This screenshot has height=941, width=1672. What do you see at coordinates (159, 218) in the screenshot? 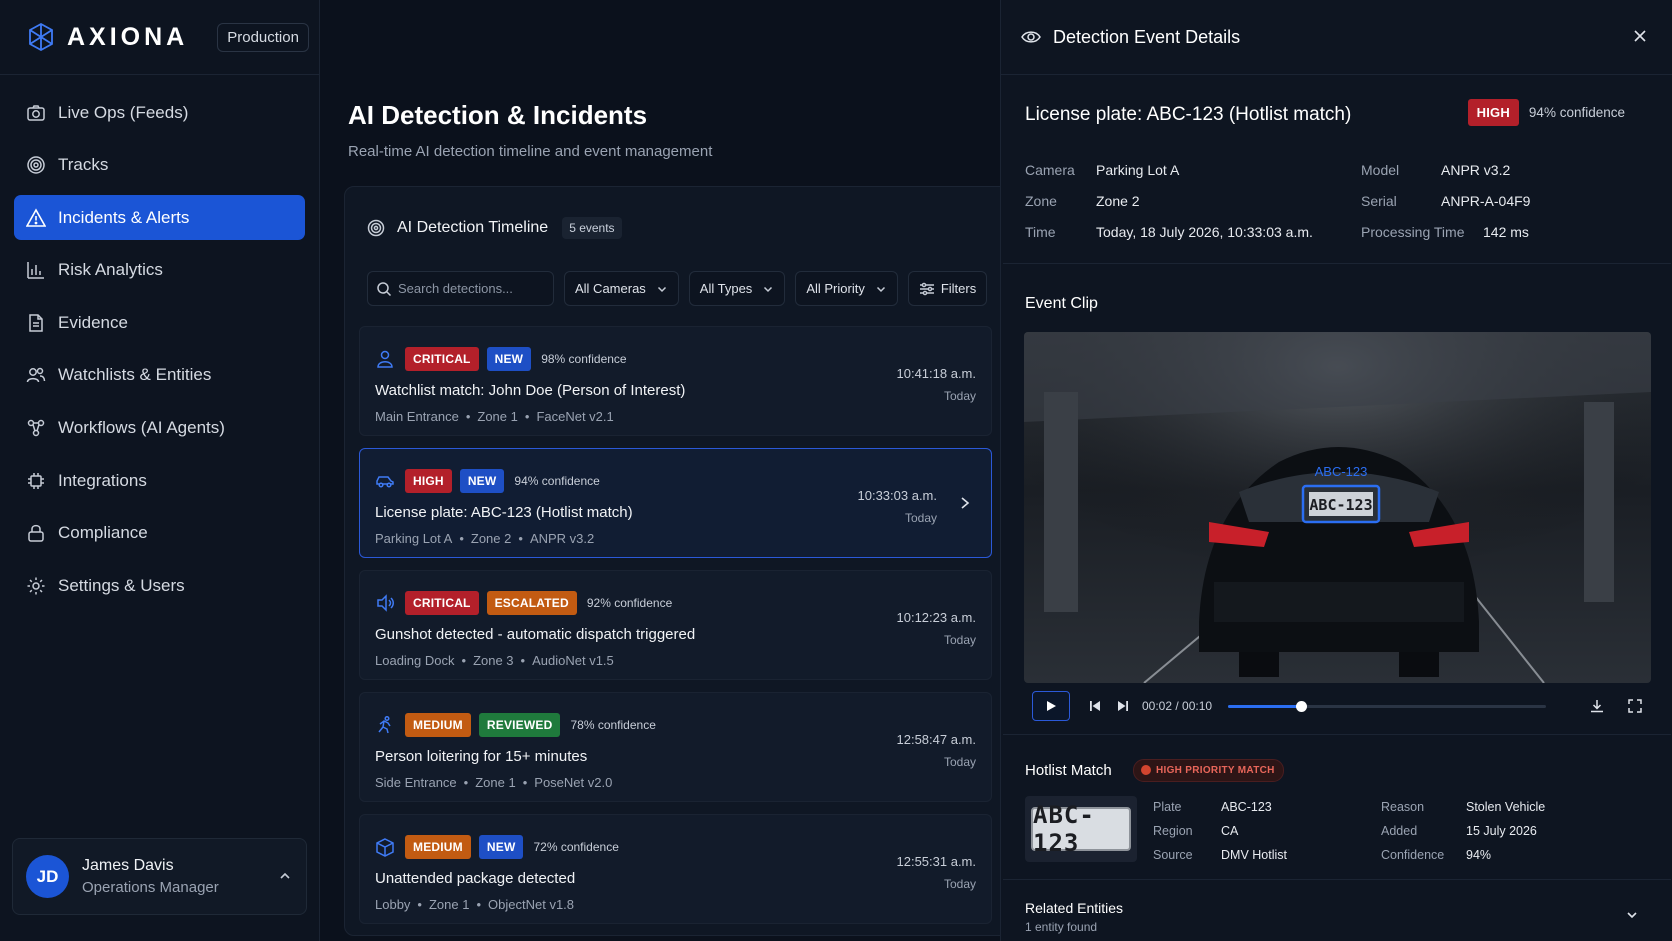
I see `nav-item-incidents: Incidents & Alerts` at bounding box center [159, 218].